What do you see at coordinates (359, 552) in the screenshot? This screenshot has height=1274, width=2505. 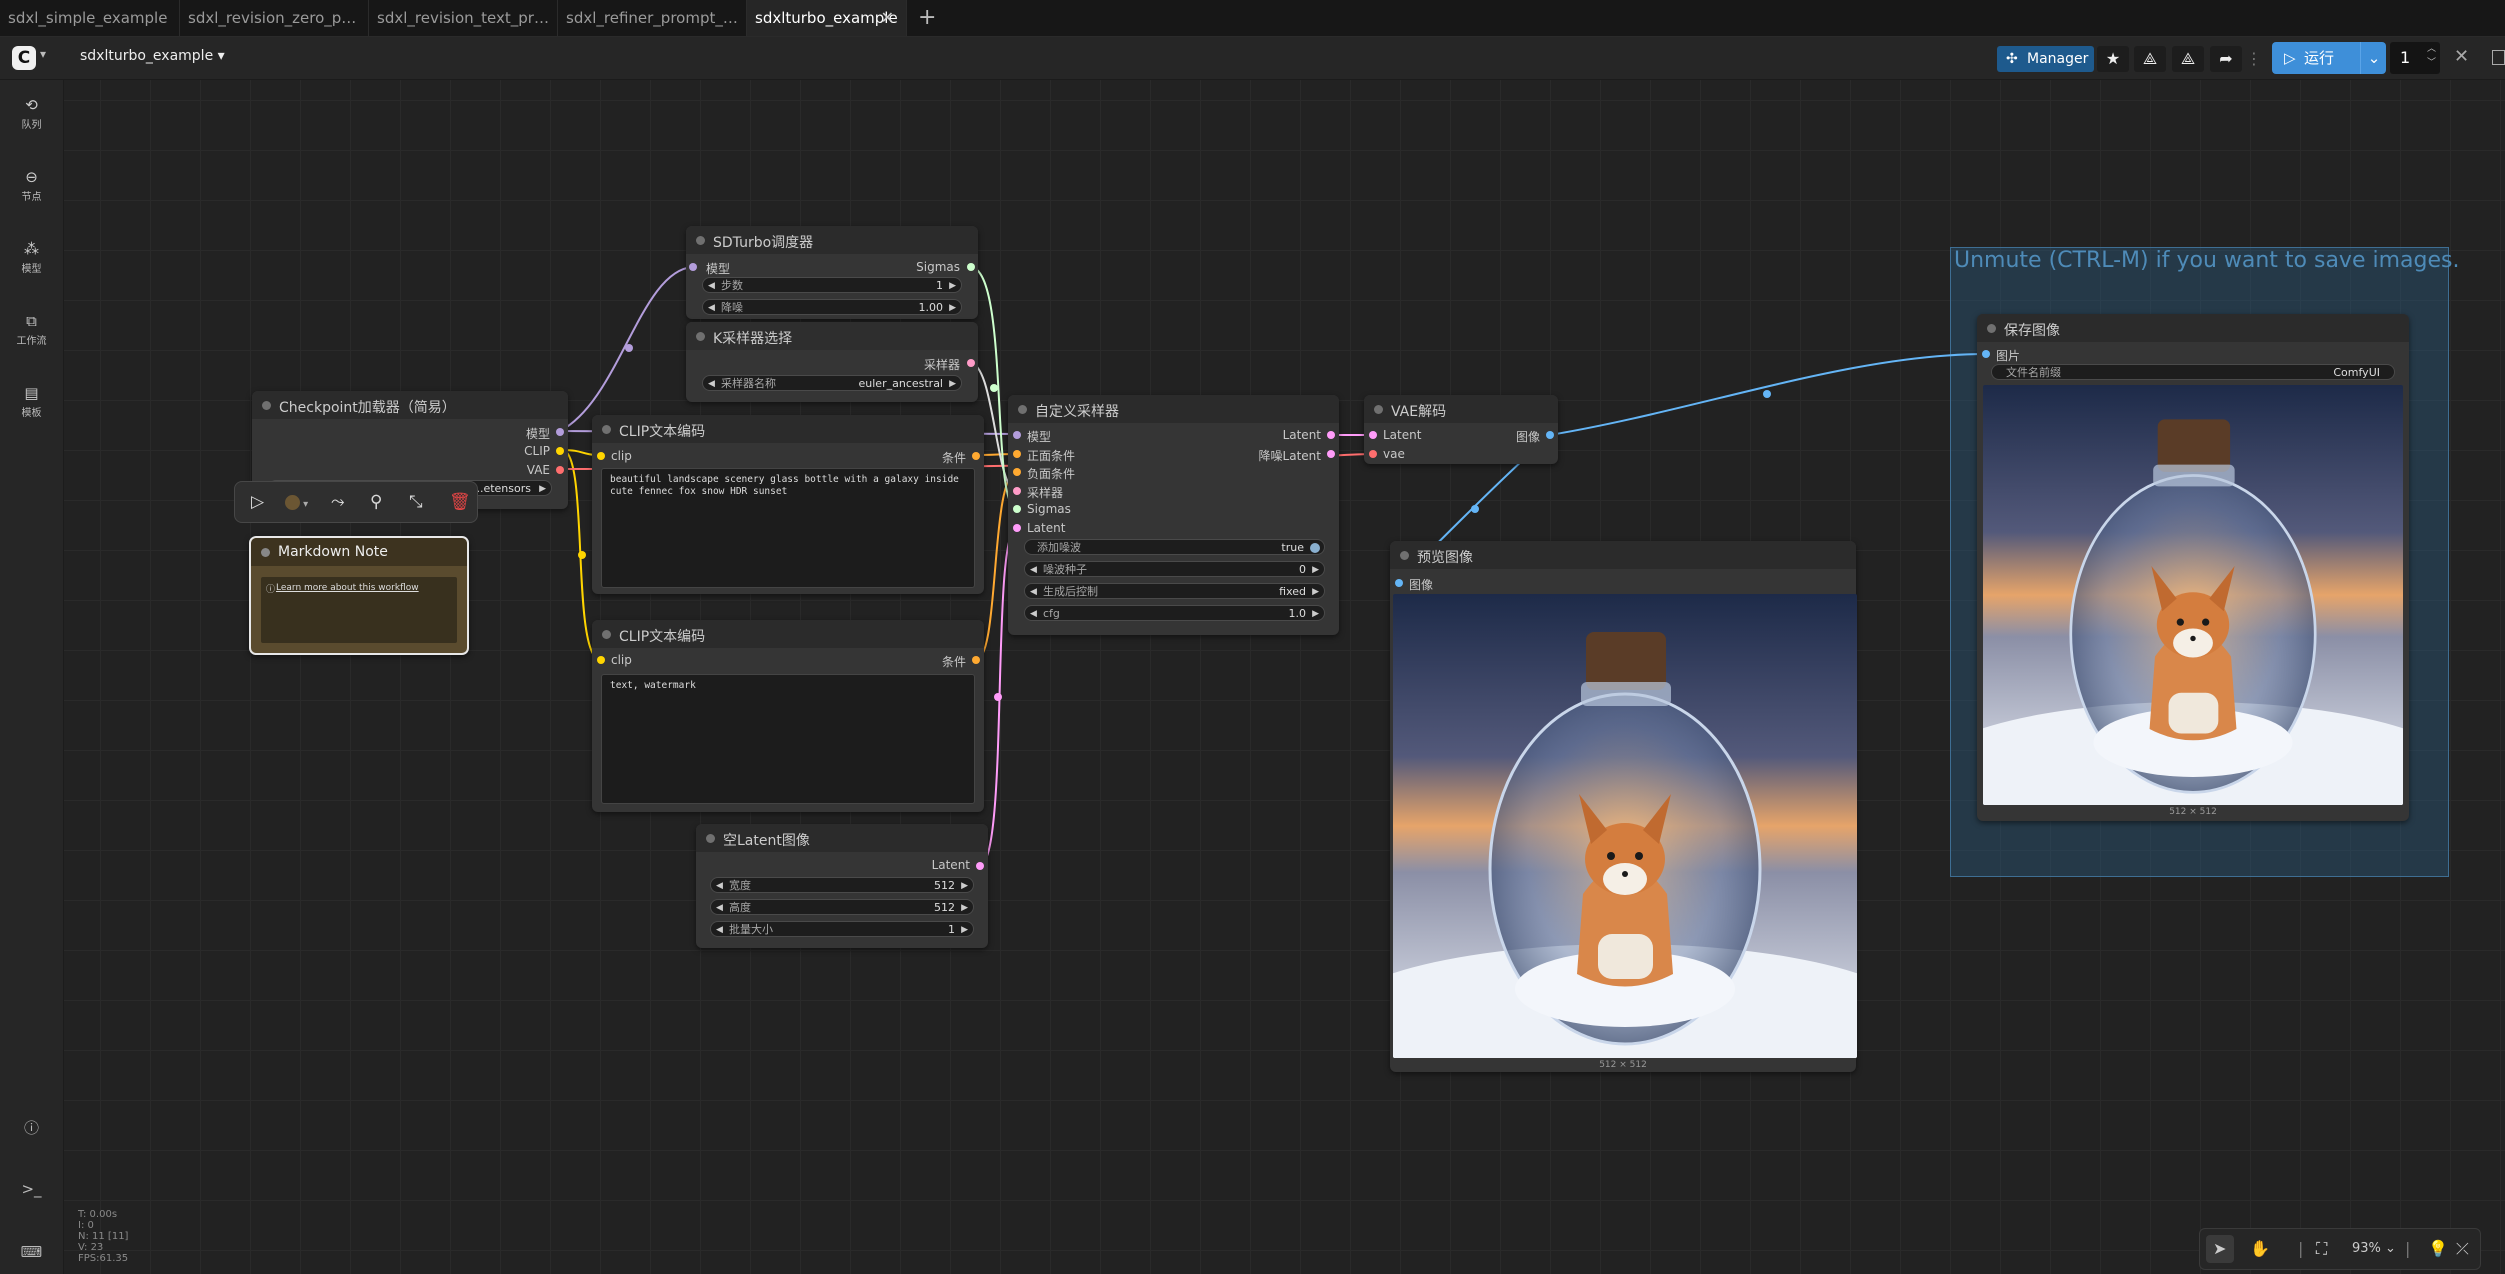 I see `node-header: Markdown Note` at bounding box center [359, 552].